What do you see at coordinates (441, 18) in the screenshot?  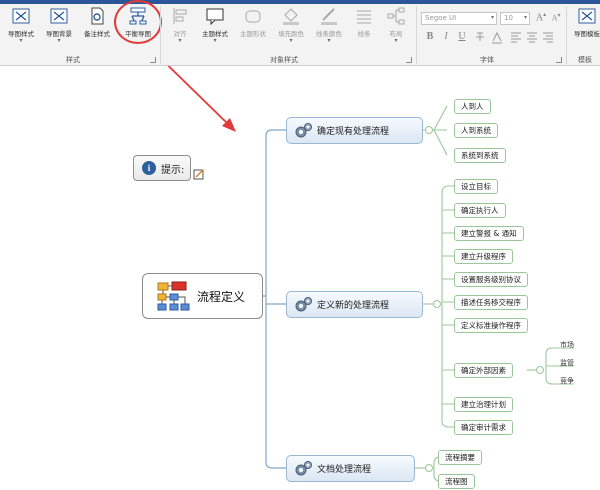 I see `font-name-value: Segoe UI` at bounding box center [441, 18].